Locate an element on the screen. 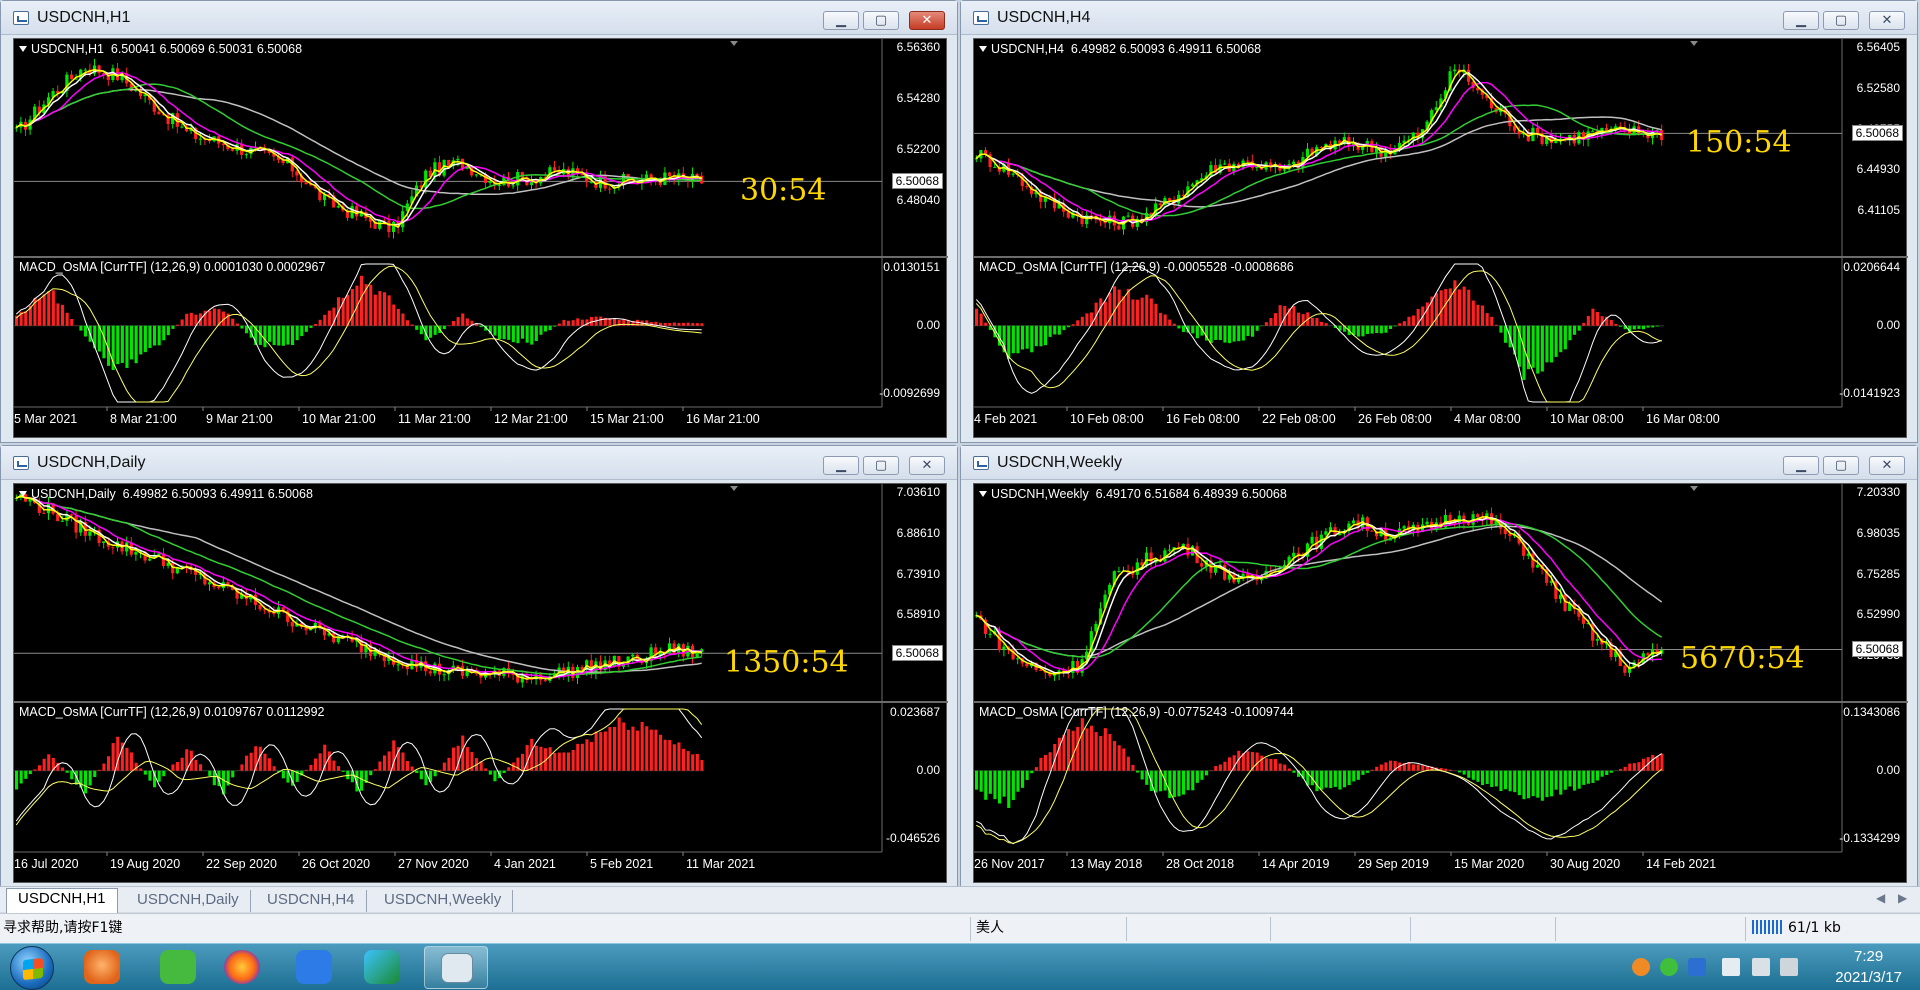 This screenshot has height=990, width=1920. tab-usdcnh-h4: USDCNH,H4 is located at coordinates (311, 901).